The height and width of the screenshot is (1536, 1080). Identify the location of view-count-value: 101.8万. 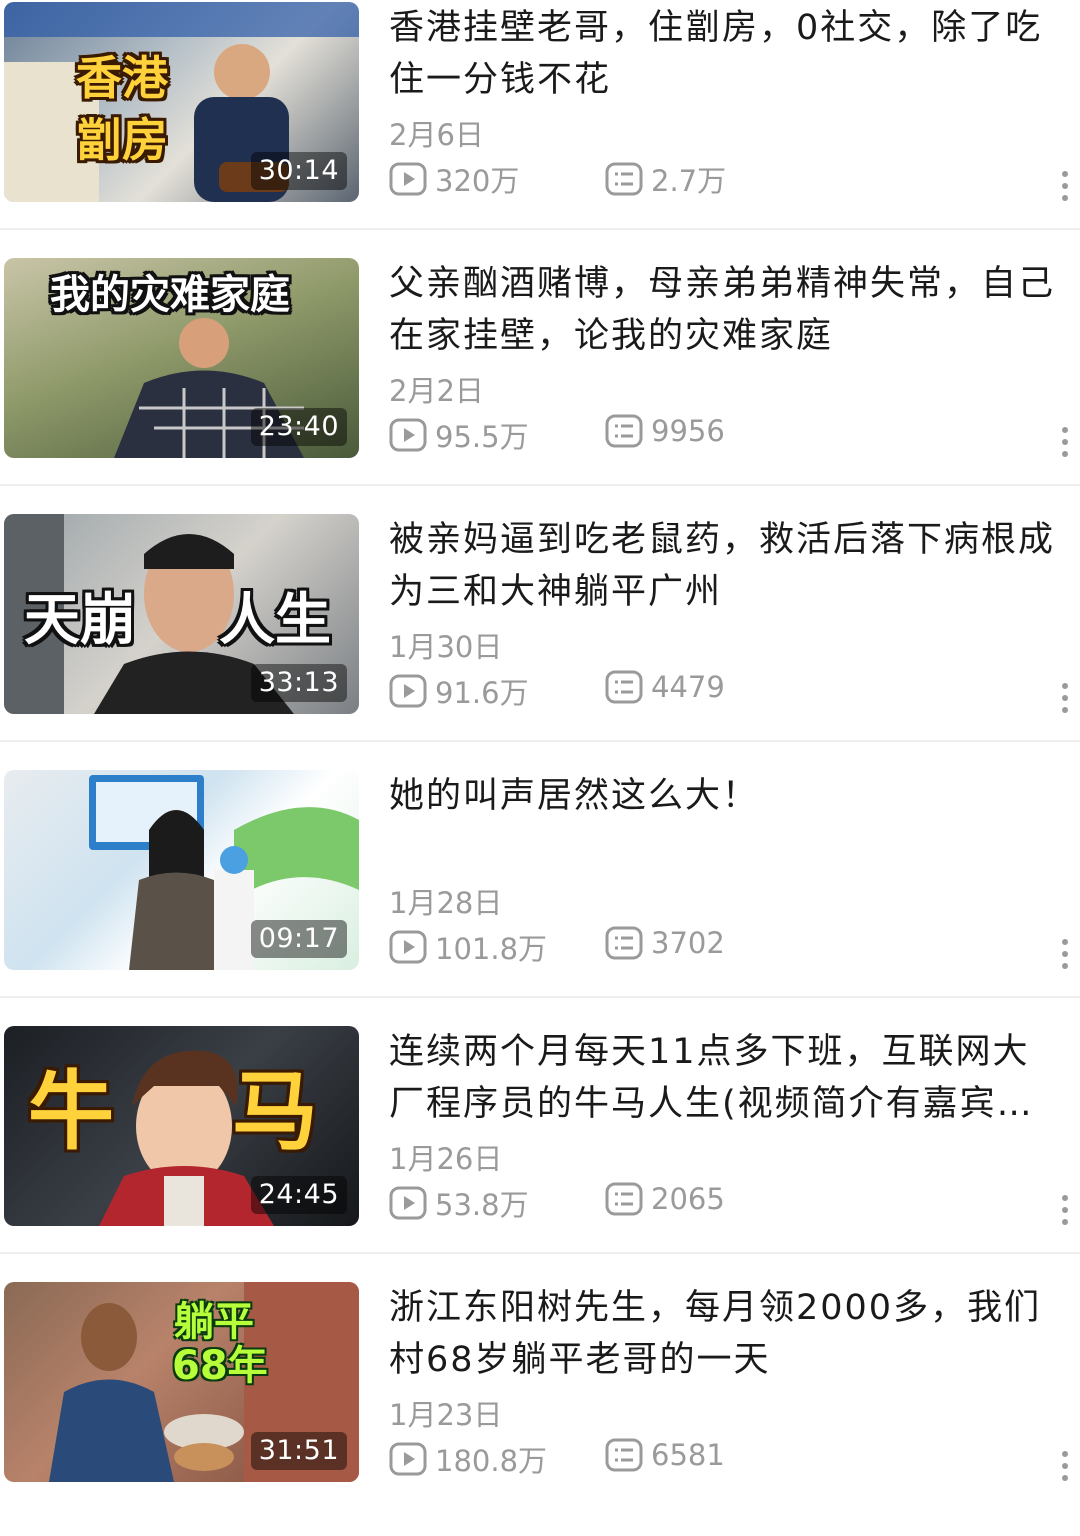
(491, 949).